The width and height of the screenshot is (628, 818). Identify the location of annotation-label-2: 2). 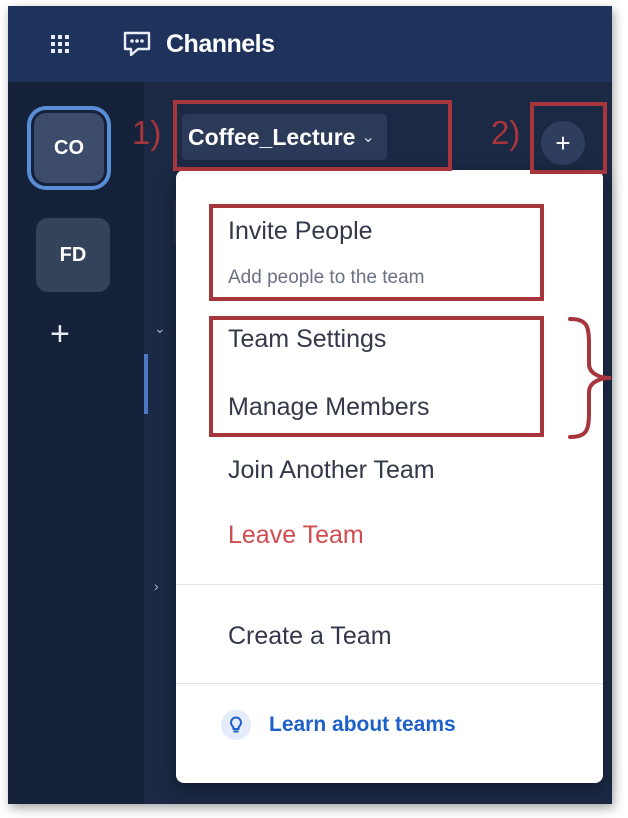
(506, 132).